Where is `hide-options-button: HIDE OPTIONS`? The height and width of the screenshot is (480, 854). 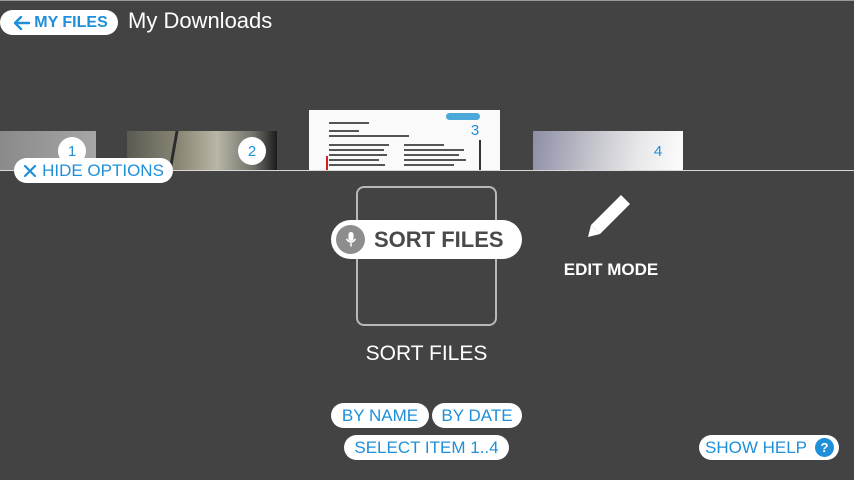 hide-options-button: HIDE OPTIONS is located at coordinates (93, 170).